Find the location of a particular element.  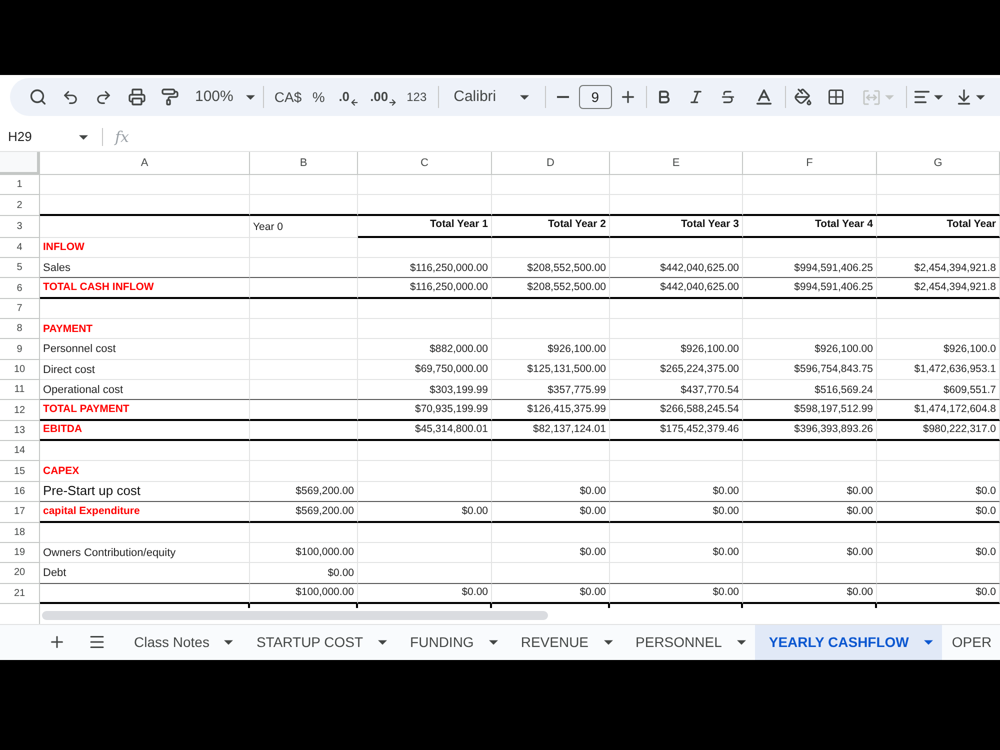

table-cell: Total Year is located at coordinates (938, 227).